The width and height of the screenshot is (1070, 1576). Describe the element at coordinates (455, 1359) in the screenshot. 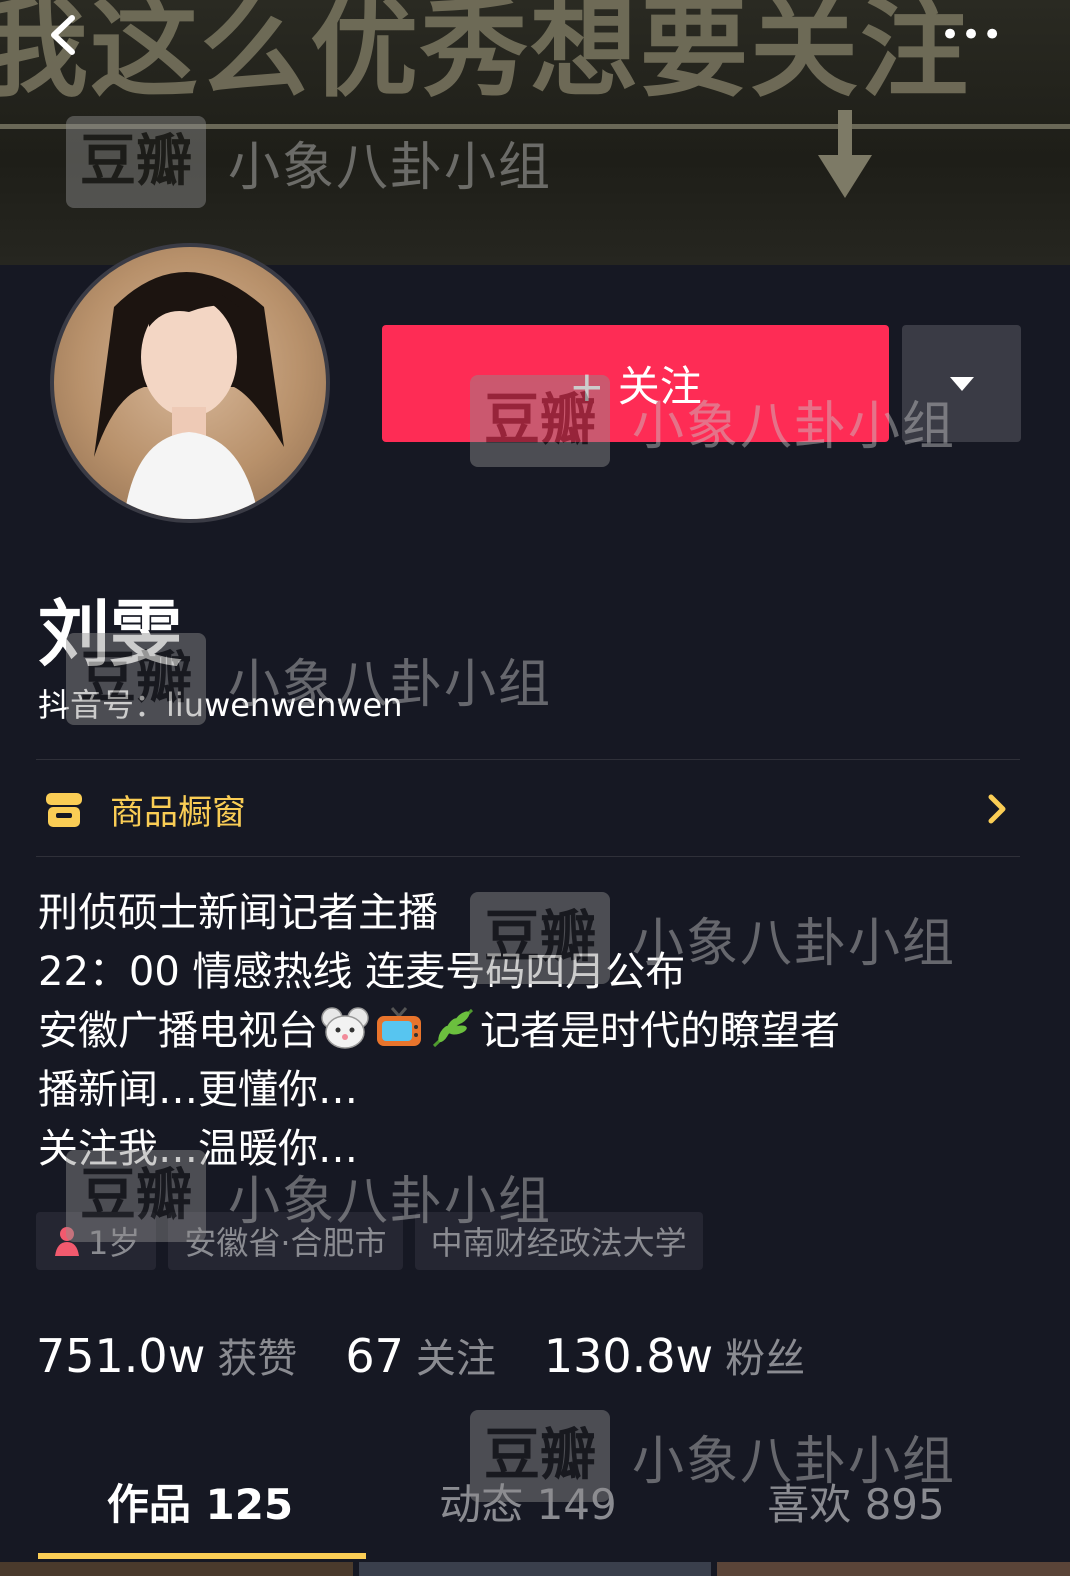

I see `following-label: 关注` at that location.